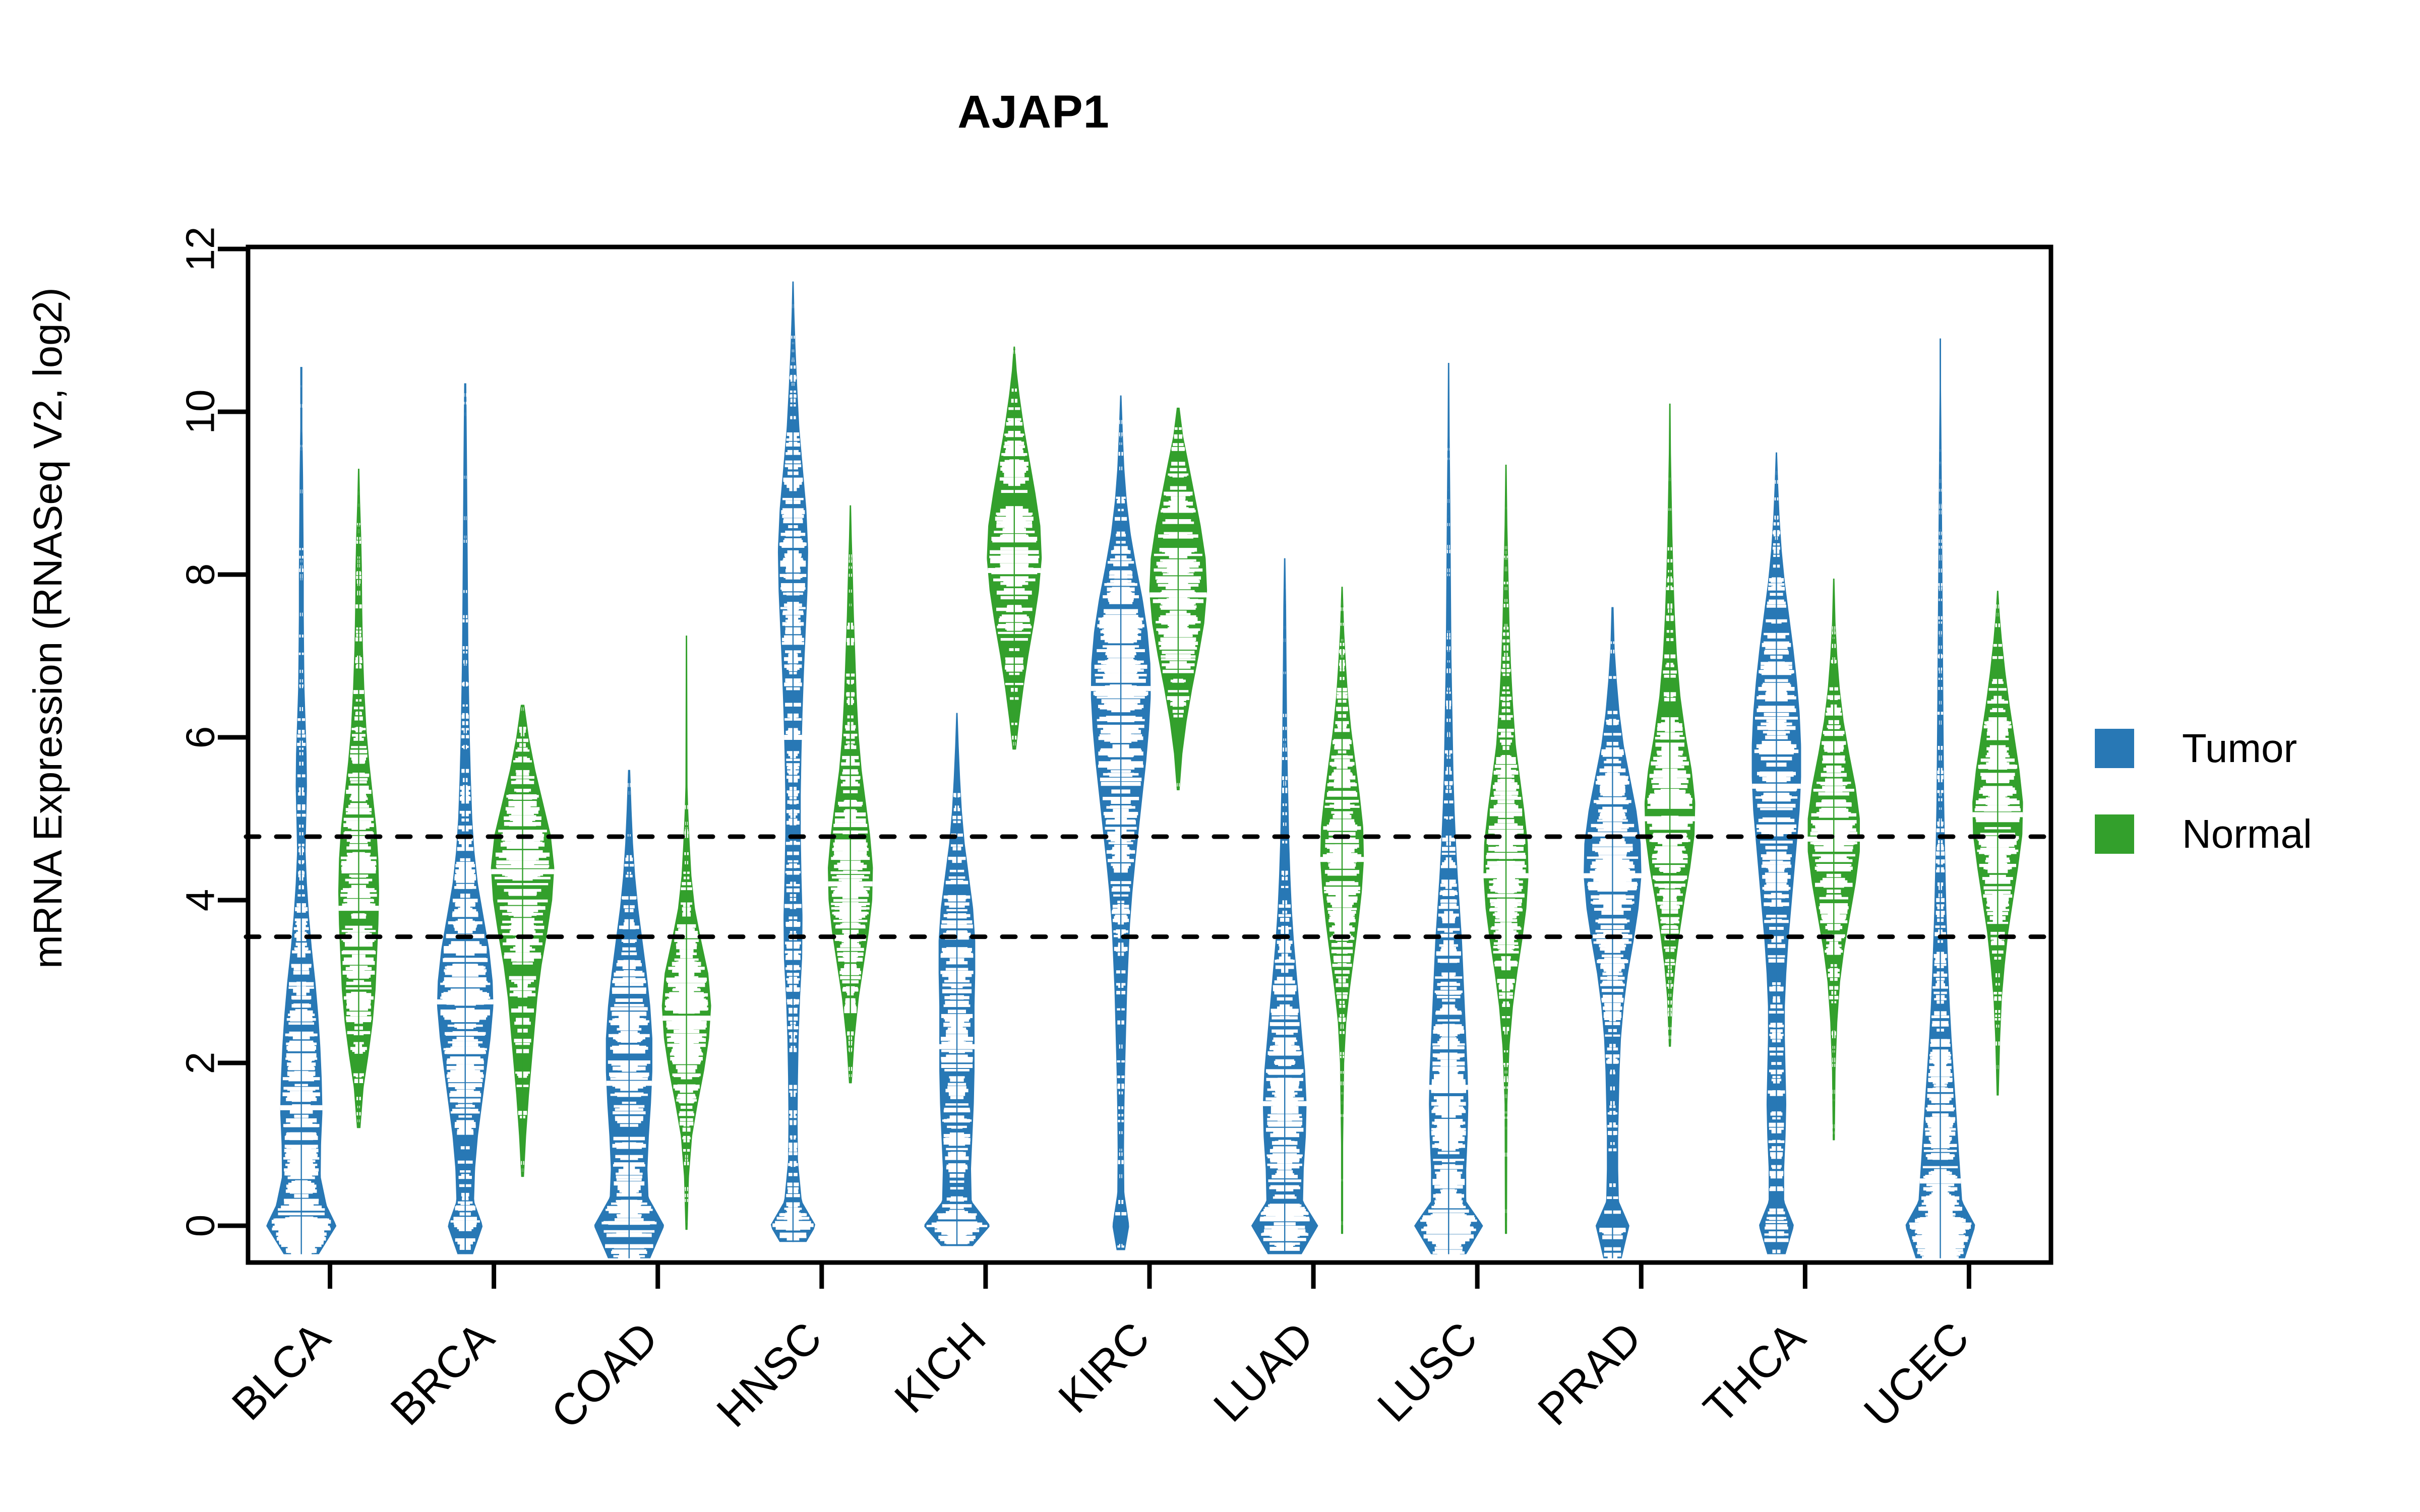 This screenshot has width=2420, height=1512. I want to click on y-tick-label-6: 6, so click(200, 737).